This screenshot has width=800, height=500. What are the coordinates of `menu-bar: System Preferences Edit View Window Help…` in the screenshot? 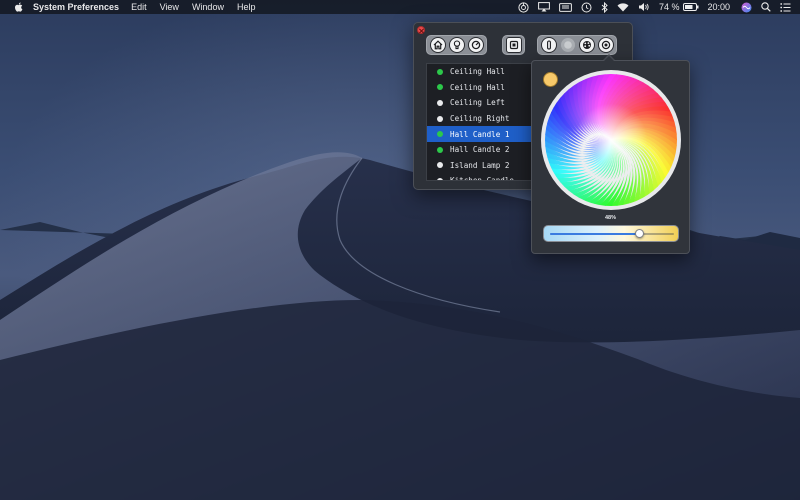 It's located at (400, 7).